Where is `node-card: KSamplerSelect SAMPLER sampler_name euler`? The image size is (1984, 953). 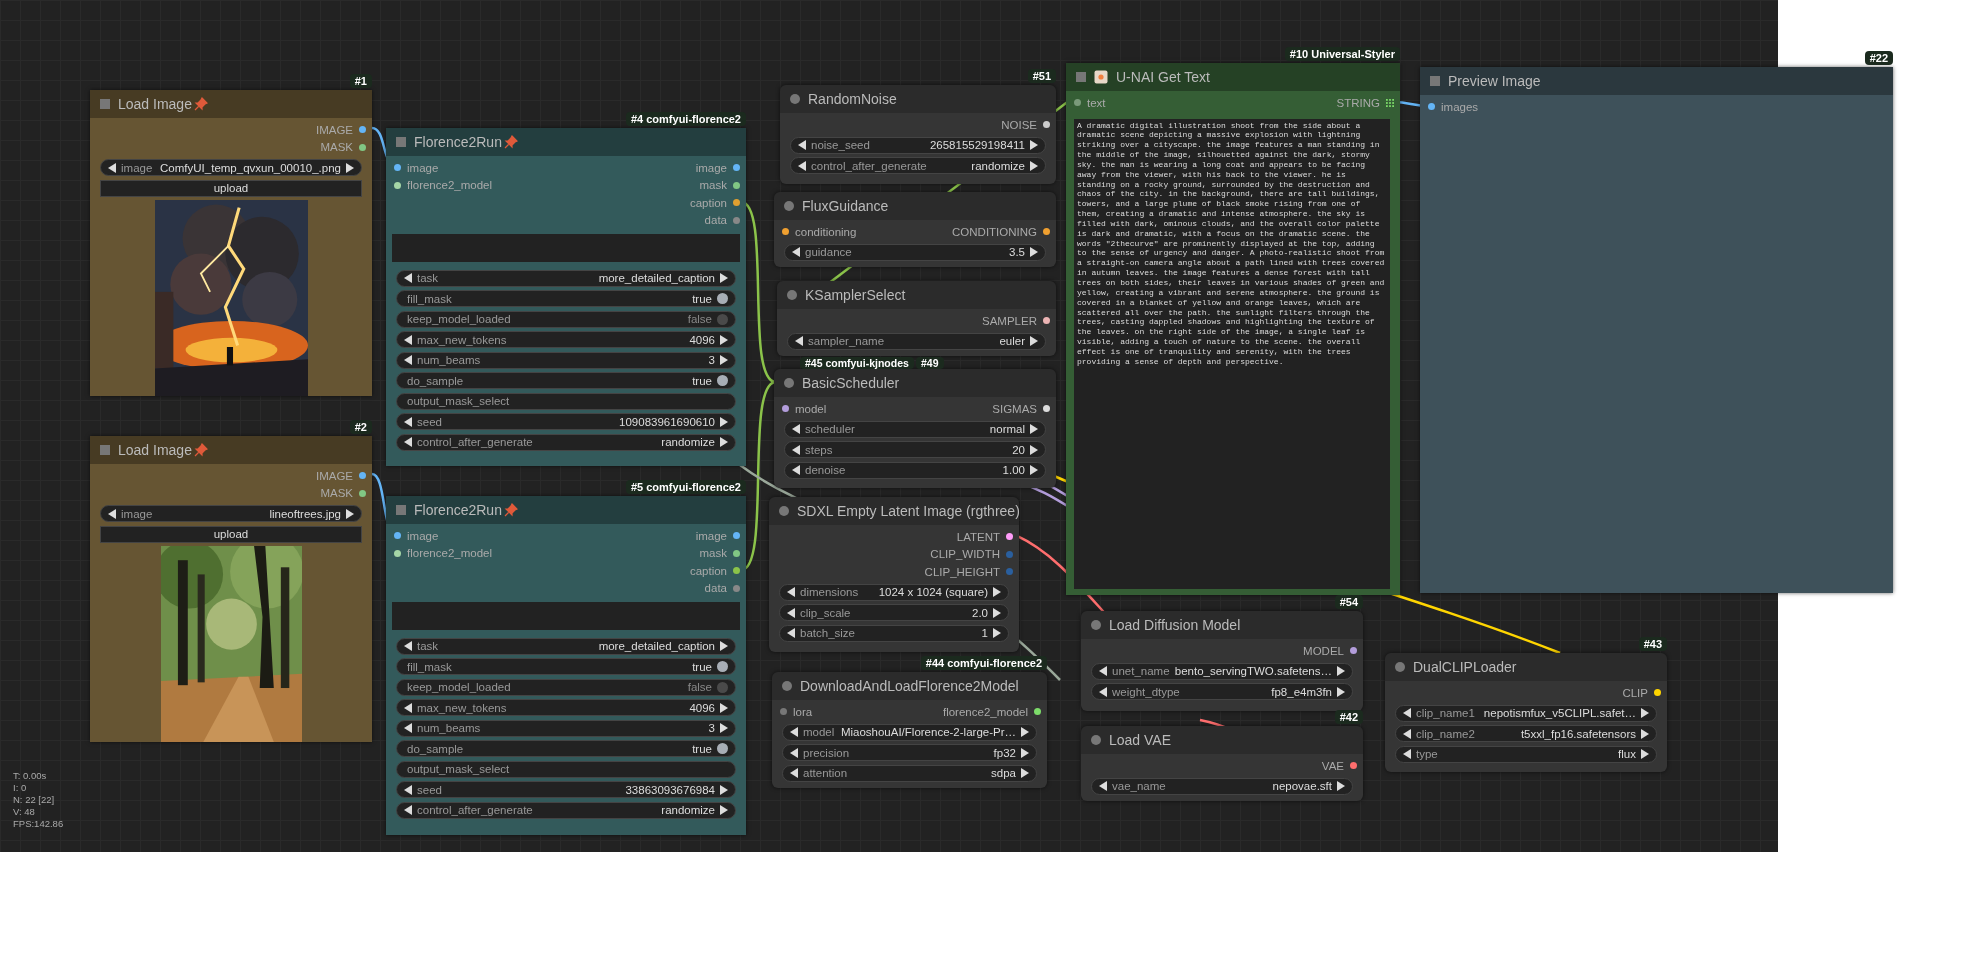
node-card: KSamplerSelect SAMPLER sampler_name euler is located at coordinates (916, 318).